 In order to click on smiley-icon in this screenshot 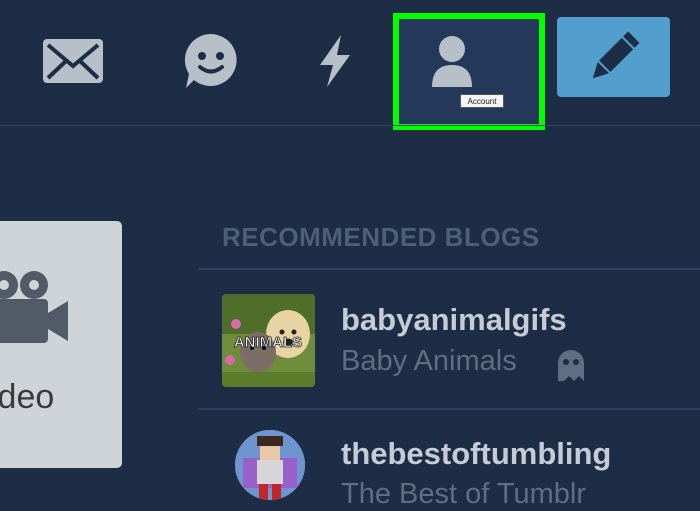, I will do `click(210, 60)`.